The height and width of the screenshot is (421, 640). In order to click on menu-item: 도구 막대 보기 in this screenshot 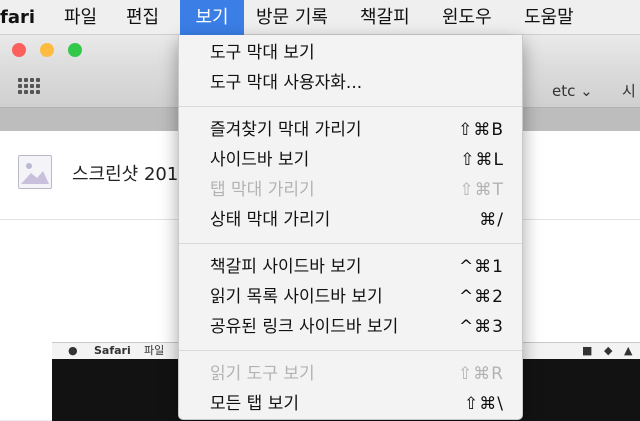, I will do `click(350, 53)`.